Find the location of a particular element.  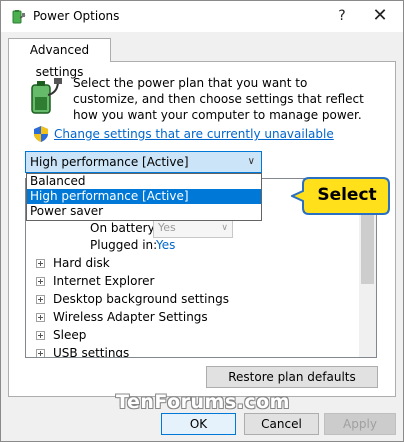

tab-advanced-settings: Advanced settings is located at coordinates (59, 58).